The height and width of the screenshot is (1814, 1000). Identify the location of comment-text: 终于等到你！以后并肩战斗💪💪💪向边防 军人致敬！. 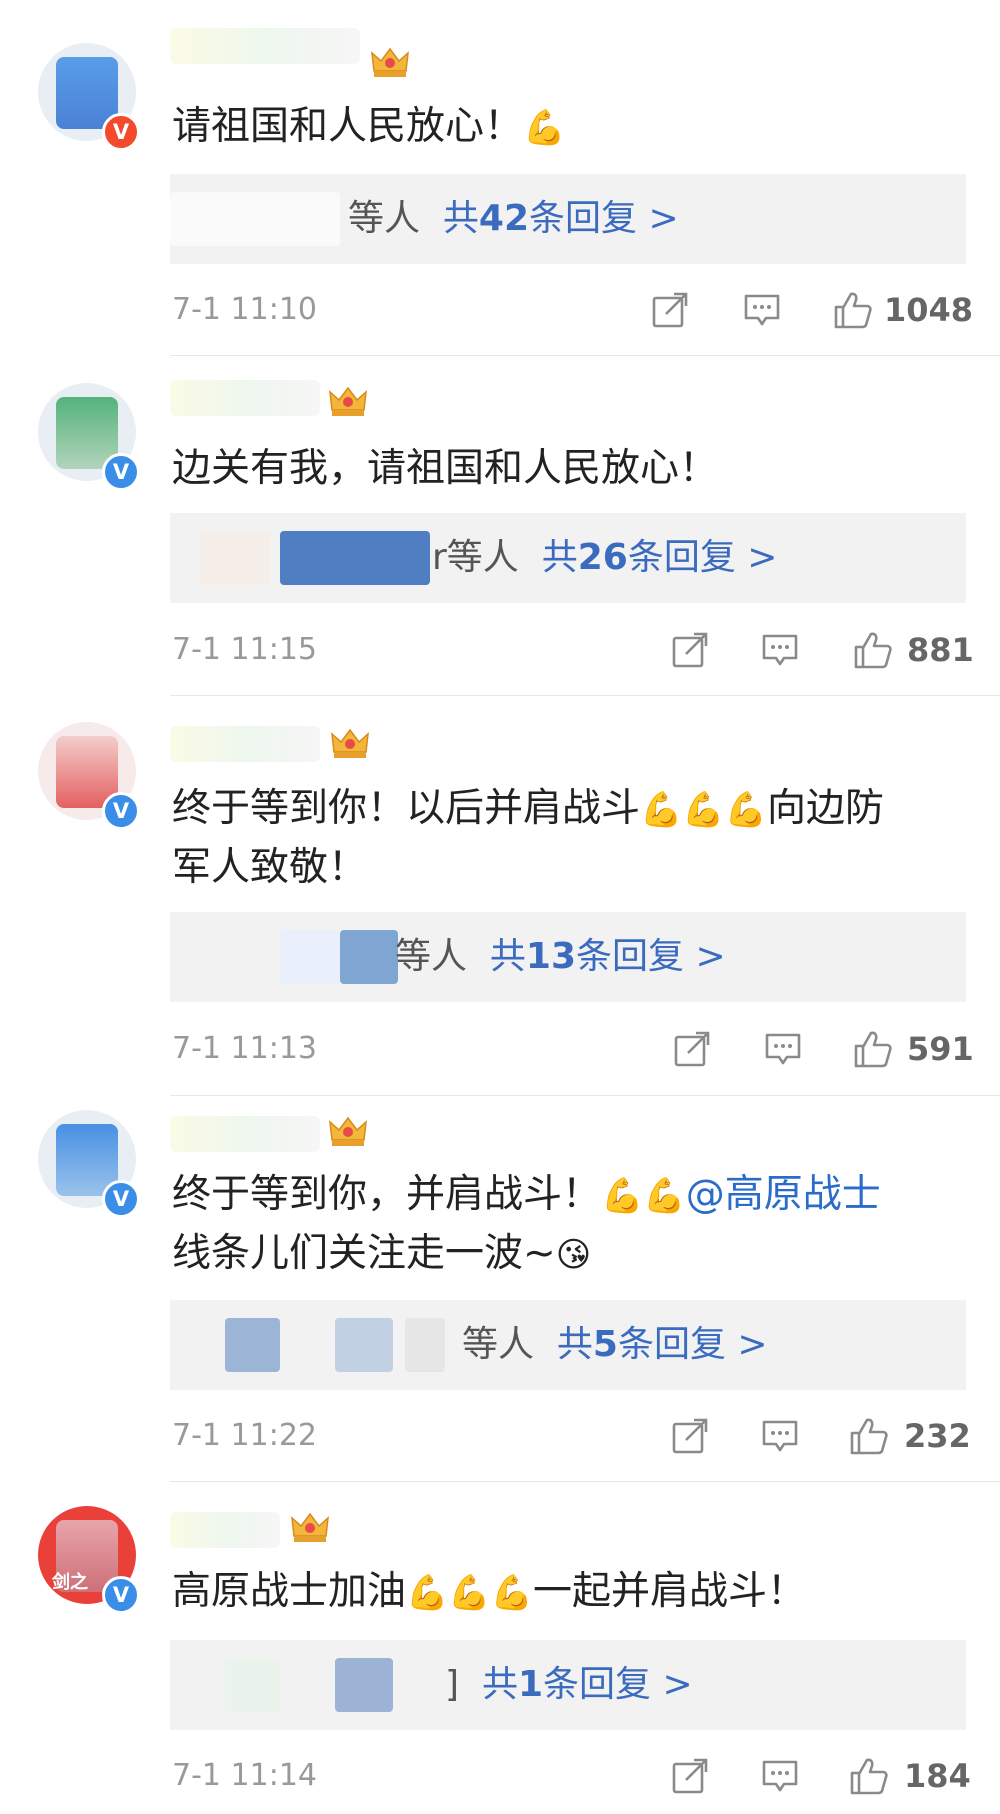
(528, 838).